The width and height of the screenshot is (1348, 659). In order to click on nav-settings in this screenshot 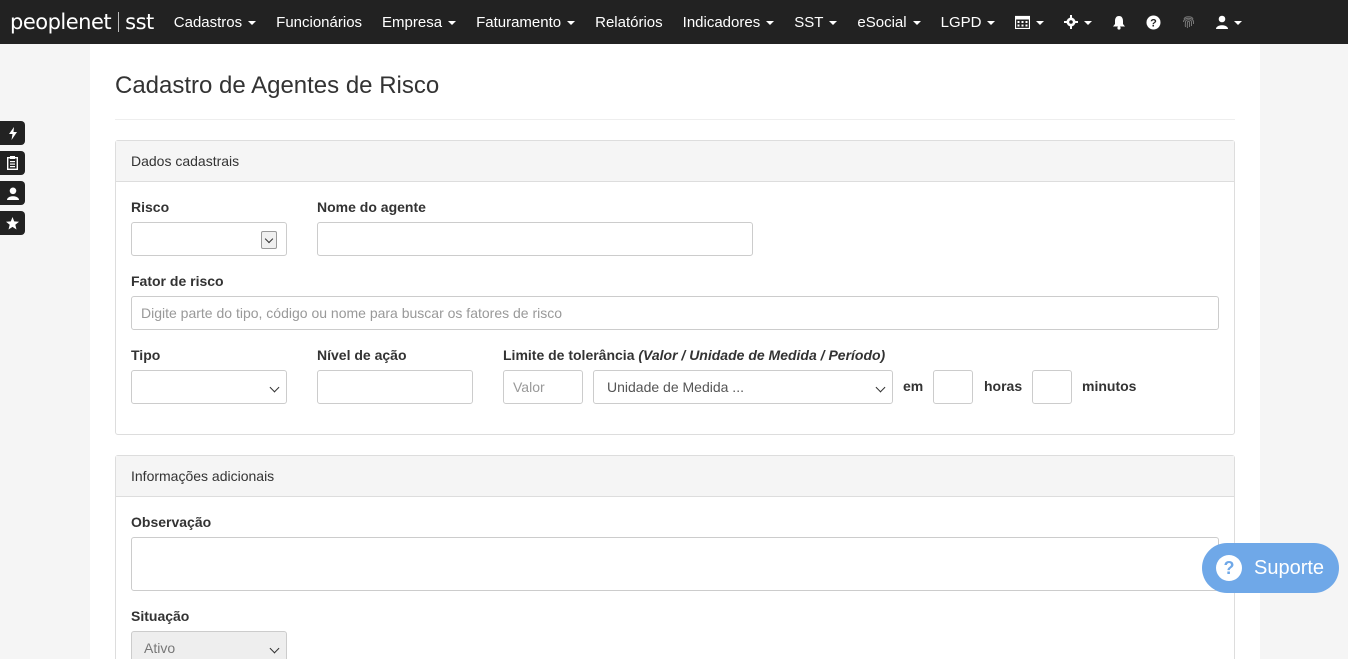, I will do `click(1078, 22)`.